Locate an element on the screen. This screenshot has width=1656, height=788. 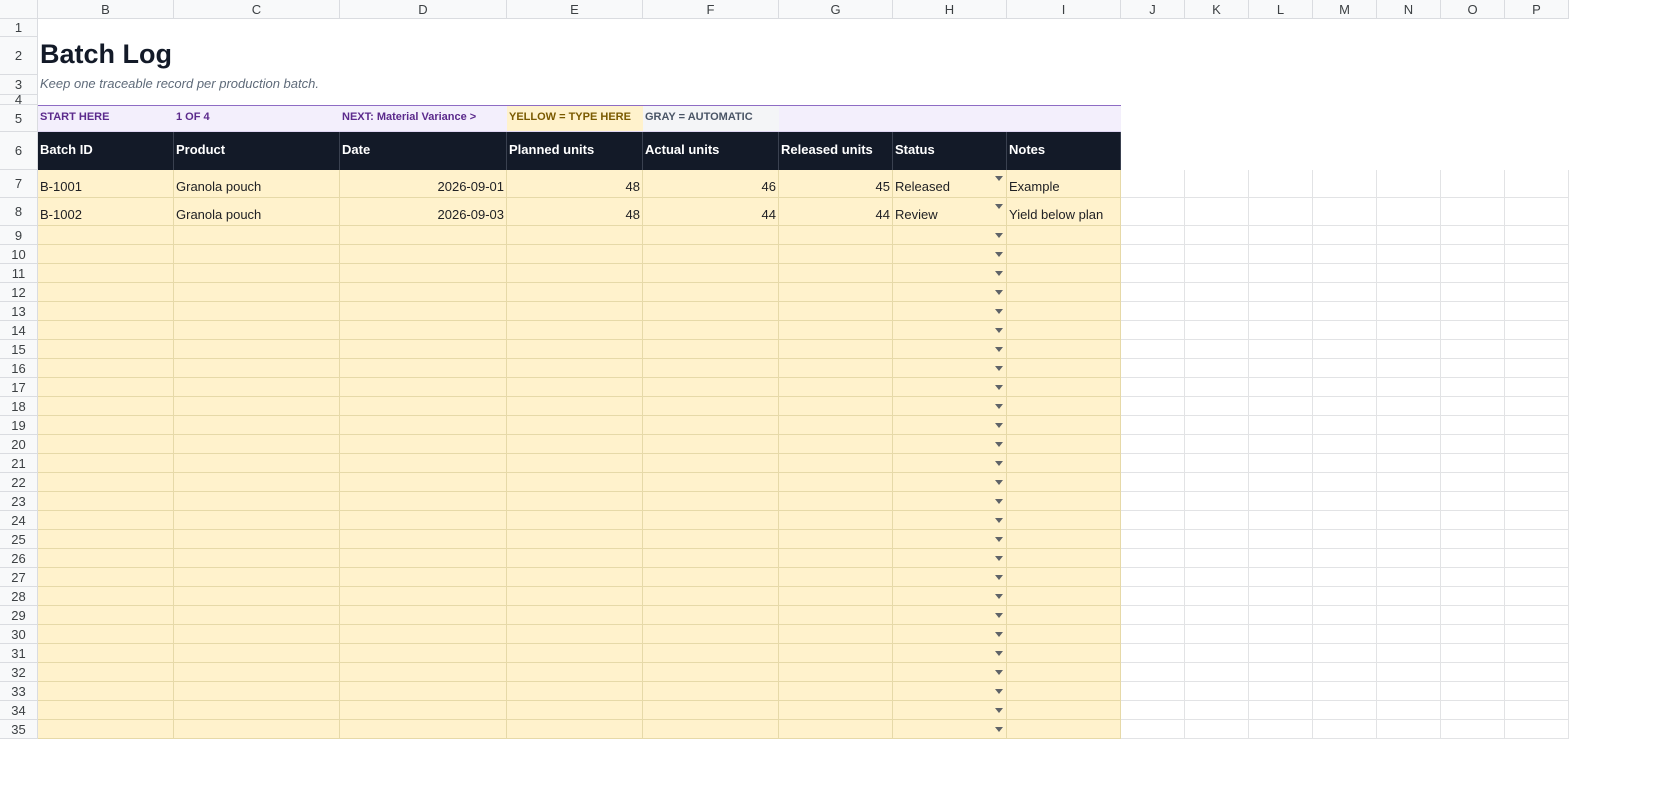
column-header-m: M is located at coordinates (1345, 9).